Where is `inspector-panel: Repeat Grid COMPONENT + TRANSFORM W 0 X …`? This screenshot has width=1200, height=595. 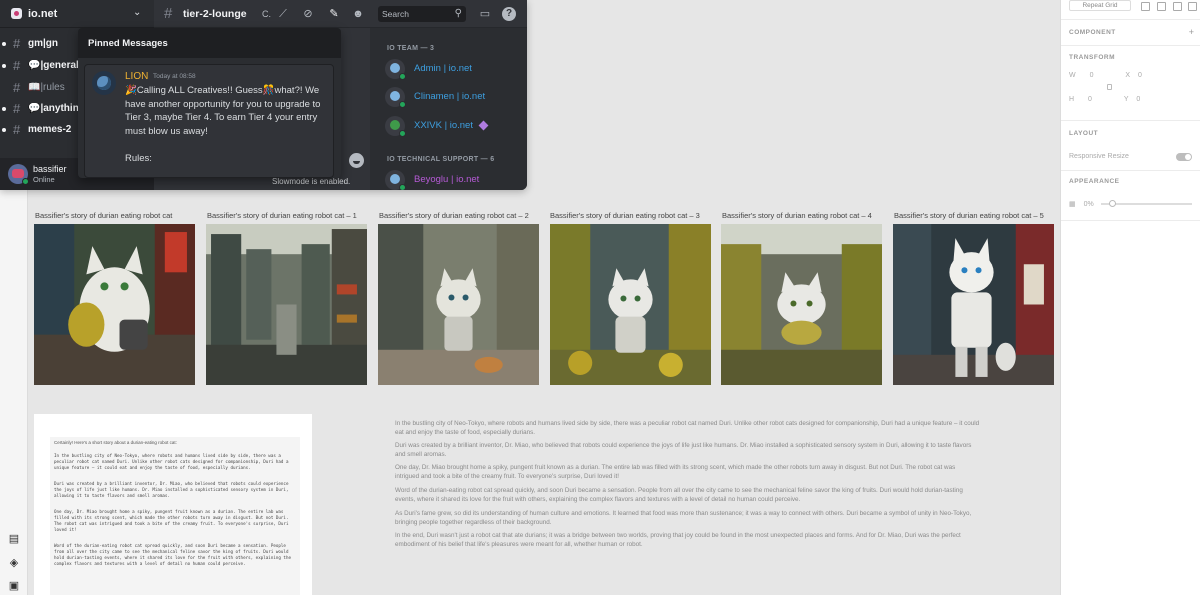
inspector-panel: Repeat Grid COMPONENT + TRANSFORM W 0 X … is located at coordinates (1130, 297).